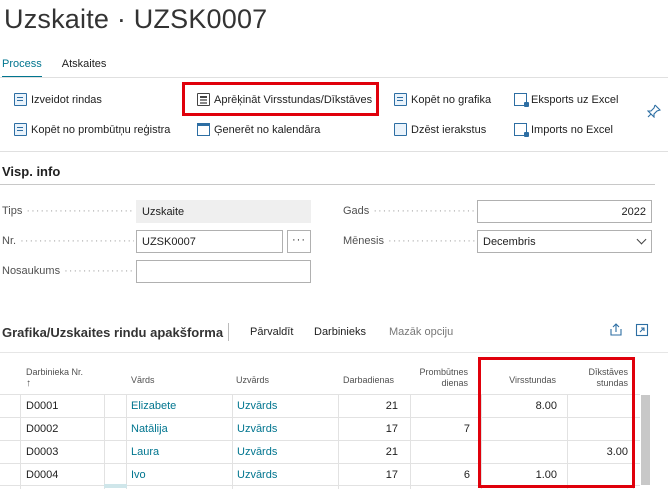  I want to click on table-row: D0002 Natālija Uzvārds 17 7, so click(320, 429).